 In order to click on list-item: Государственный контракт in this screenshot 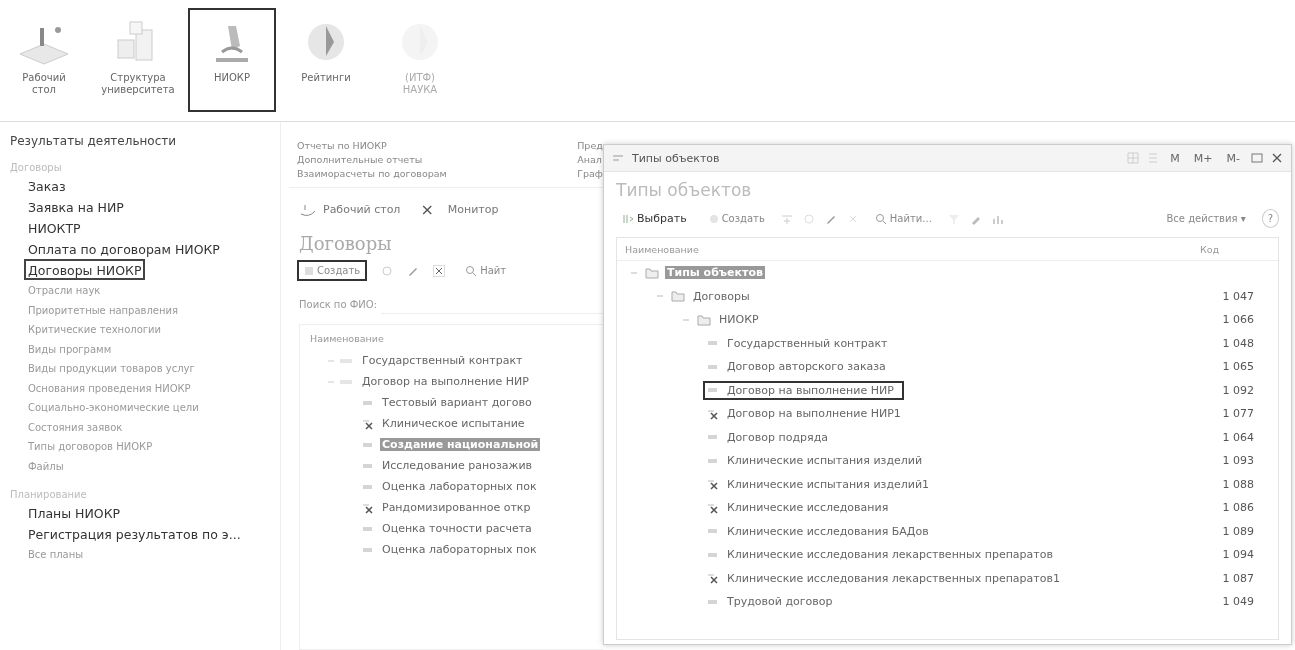, I will do `click(442, 360)`.